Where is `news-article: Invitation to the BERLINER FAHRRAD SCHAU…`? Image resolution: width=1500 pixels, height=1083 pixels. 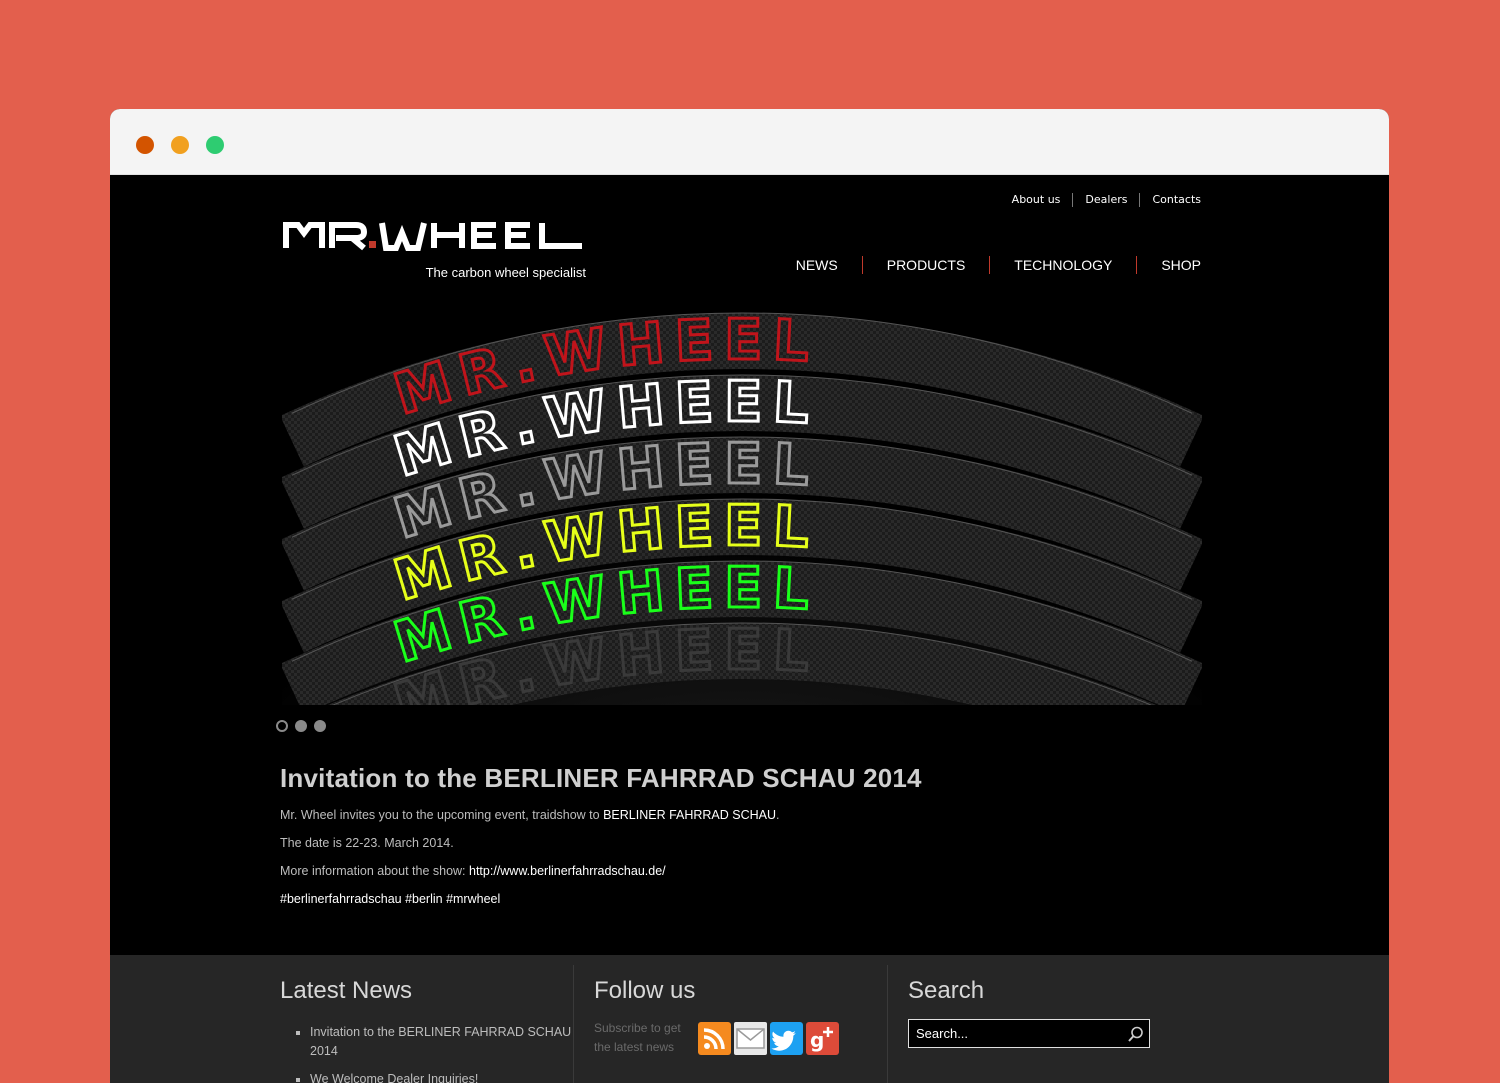
news-article: Invitation to the BERLINER FAHRRAD SCHAU… is located at coordinates (730, 841).